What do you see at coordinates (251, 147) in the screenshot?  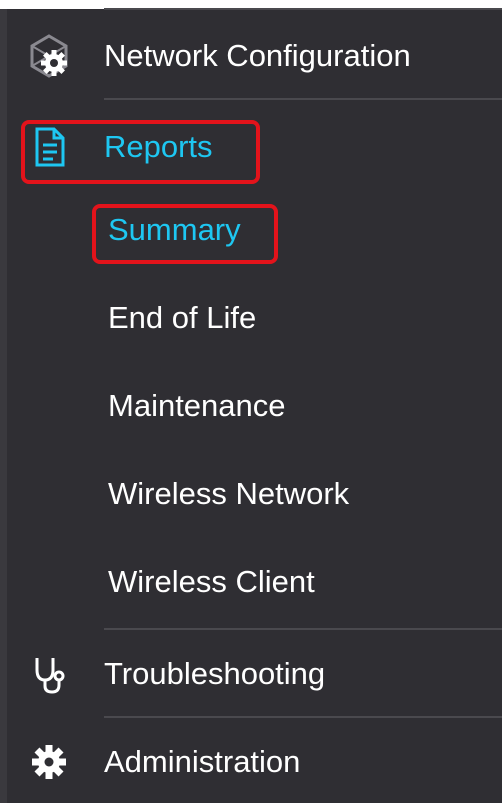 I see `nav-item-reports: Reports` at bounding box center [251, 147].